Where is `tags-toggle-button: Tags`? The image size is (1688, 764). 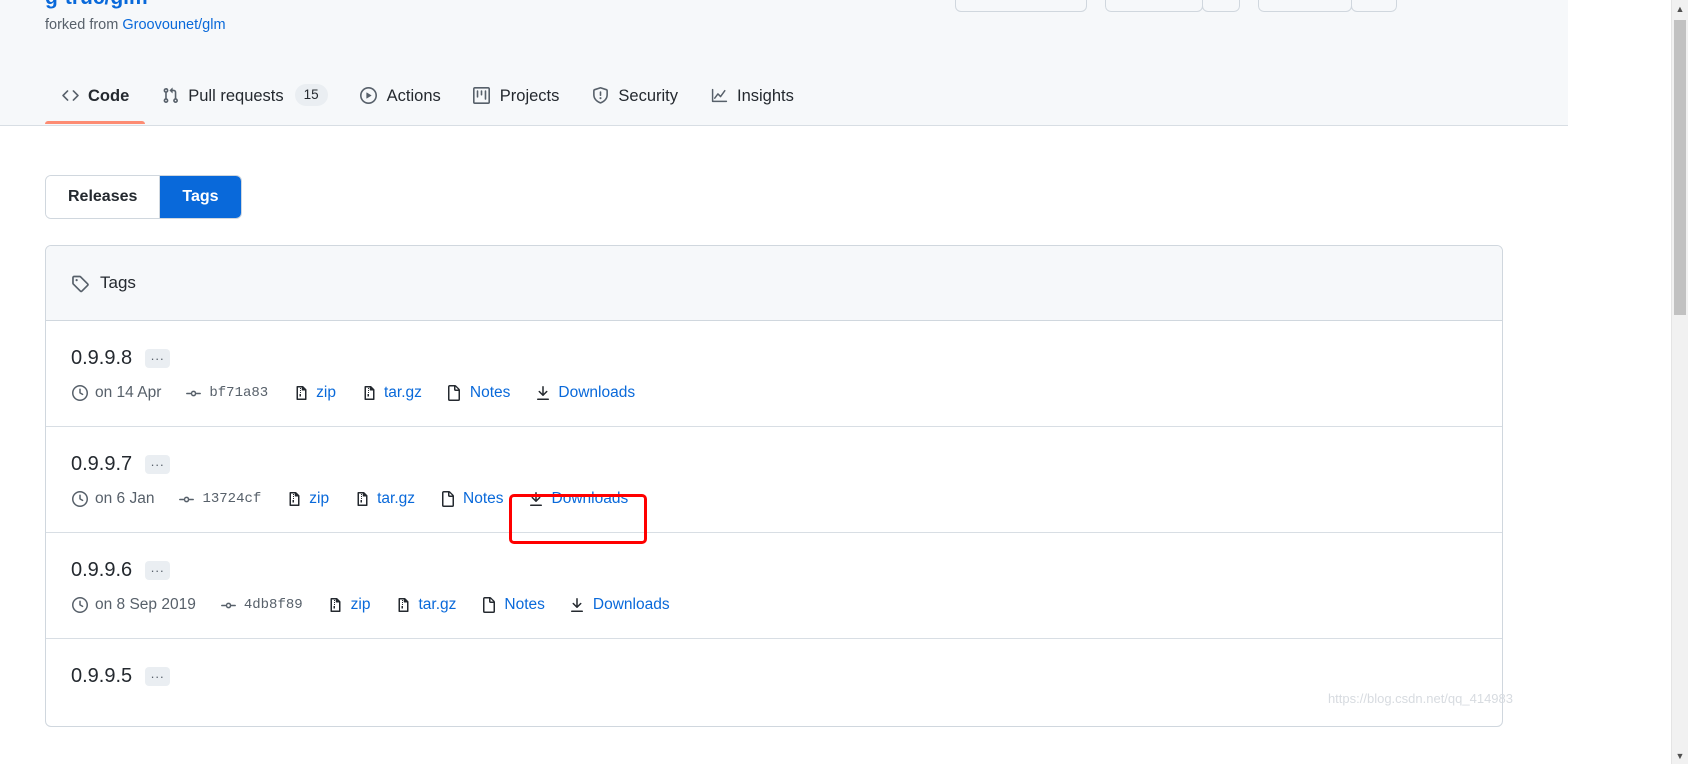
tags-toggle-button: Tags is located at coordinates (200, 197).